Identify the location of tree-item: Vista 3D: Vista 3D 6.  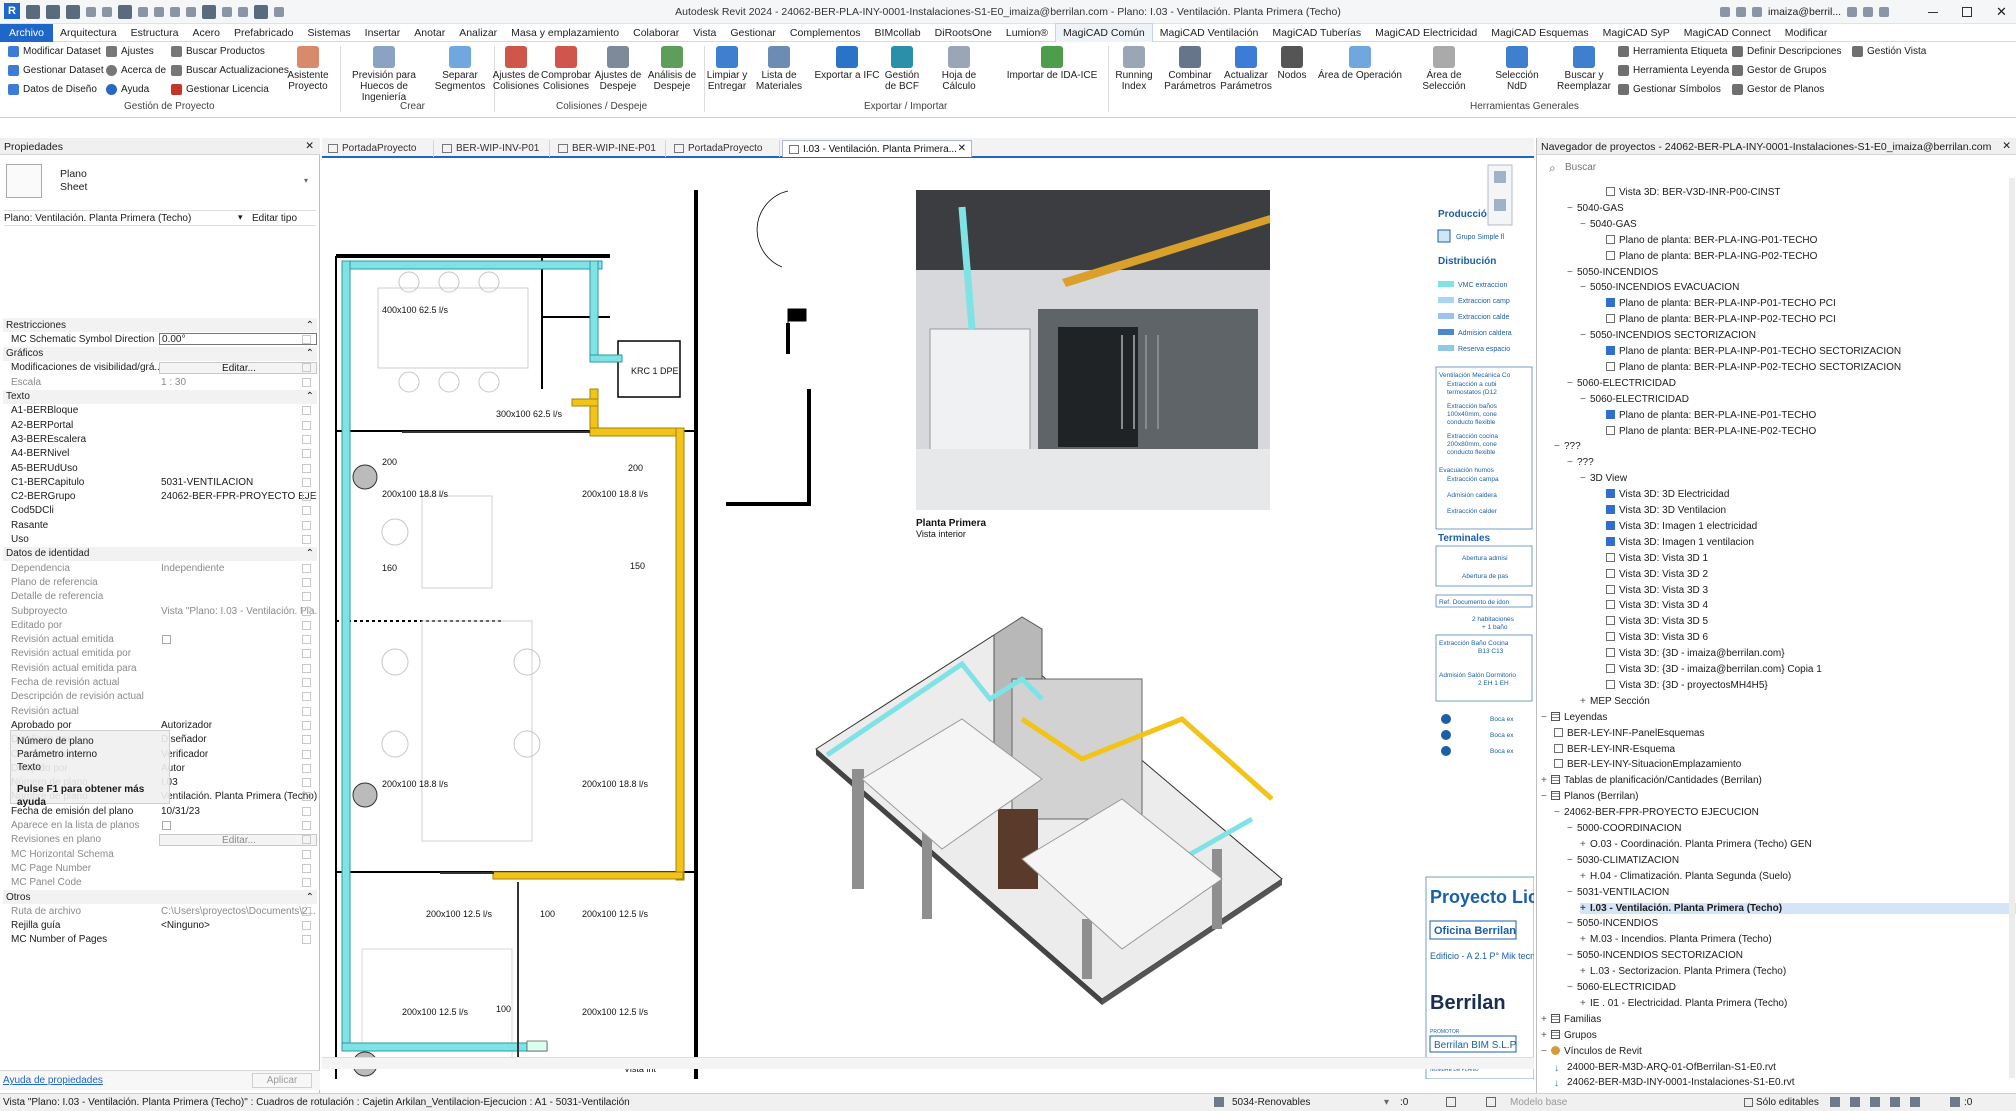
(1657, 637).